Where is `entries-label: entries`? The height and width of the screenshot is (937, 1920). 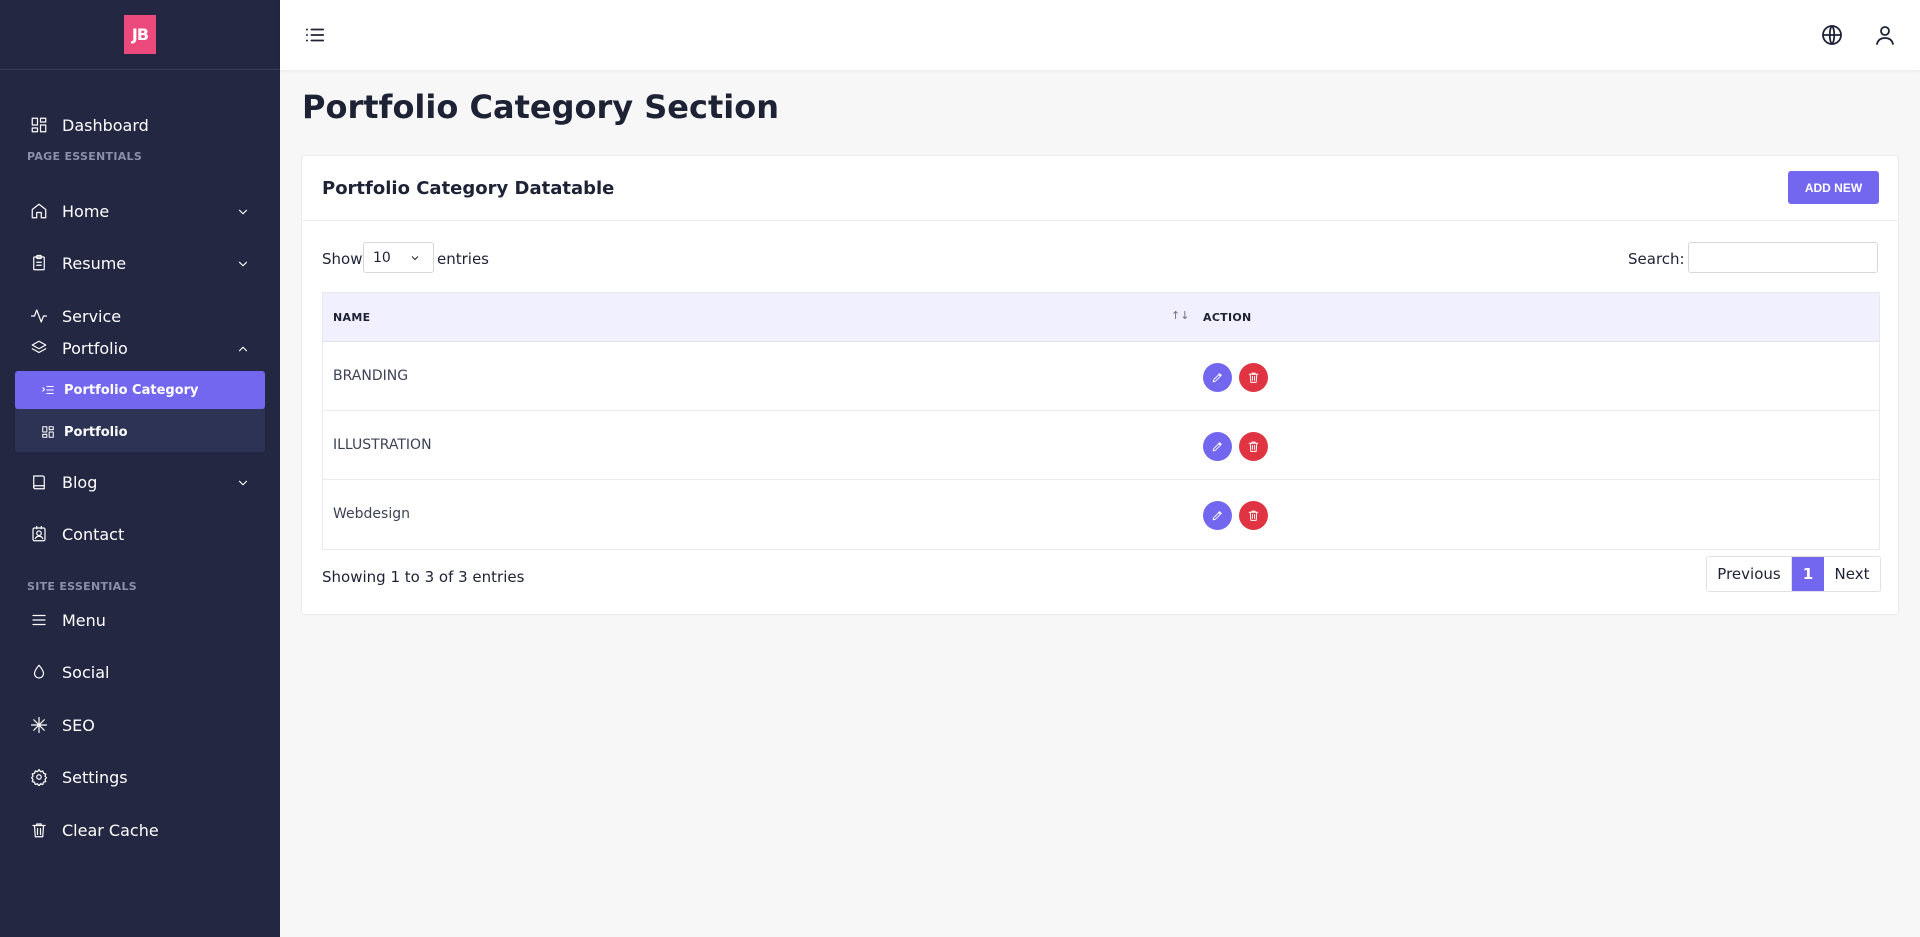
entries-label: entries is located at coordinates (463, 259).